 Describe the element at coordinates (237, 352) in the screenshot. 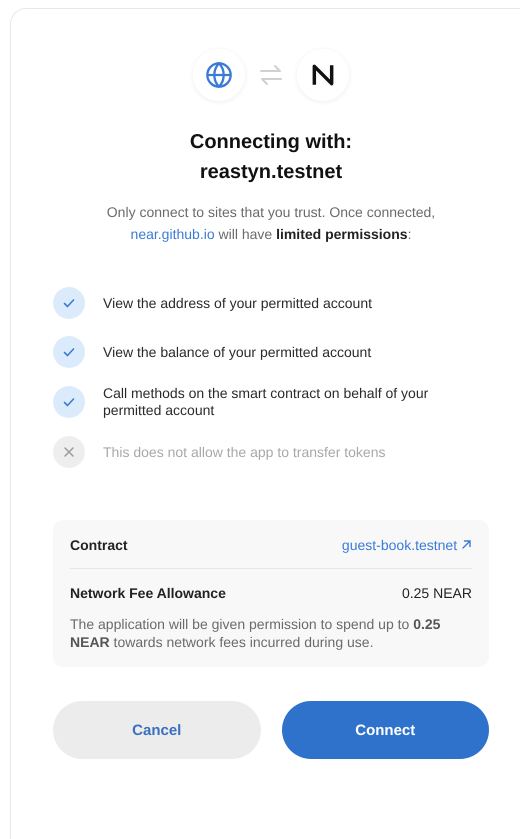

I see `permission-text: View the balance of your permitted account` at that location.